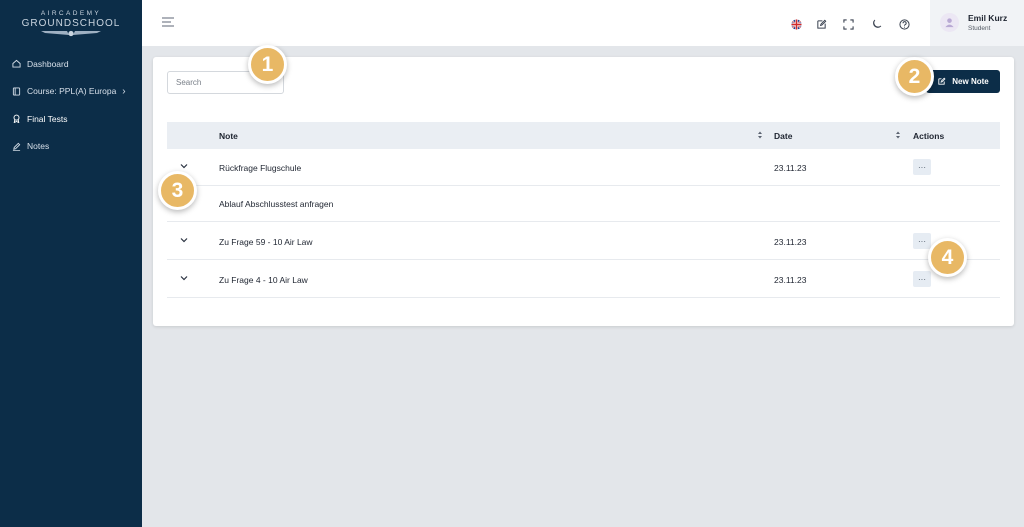 This screenshot has width=1024, height=527. What do you see at coordinates (904, 23) in the screenshot?
I see `help-icon` at bounding box center [904, 23].